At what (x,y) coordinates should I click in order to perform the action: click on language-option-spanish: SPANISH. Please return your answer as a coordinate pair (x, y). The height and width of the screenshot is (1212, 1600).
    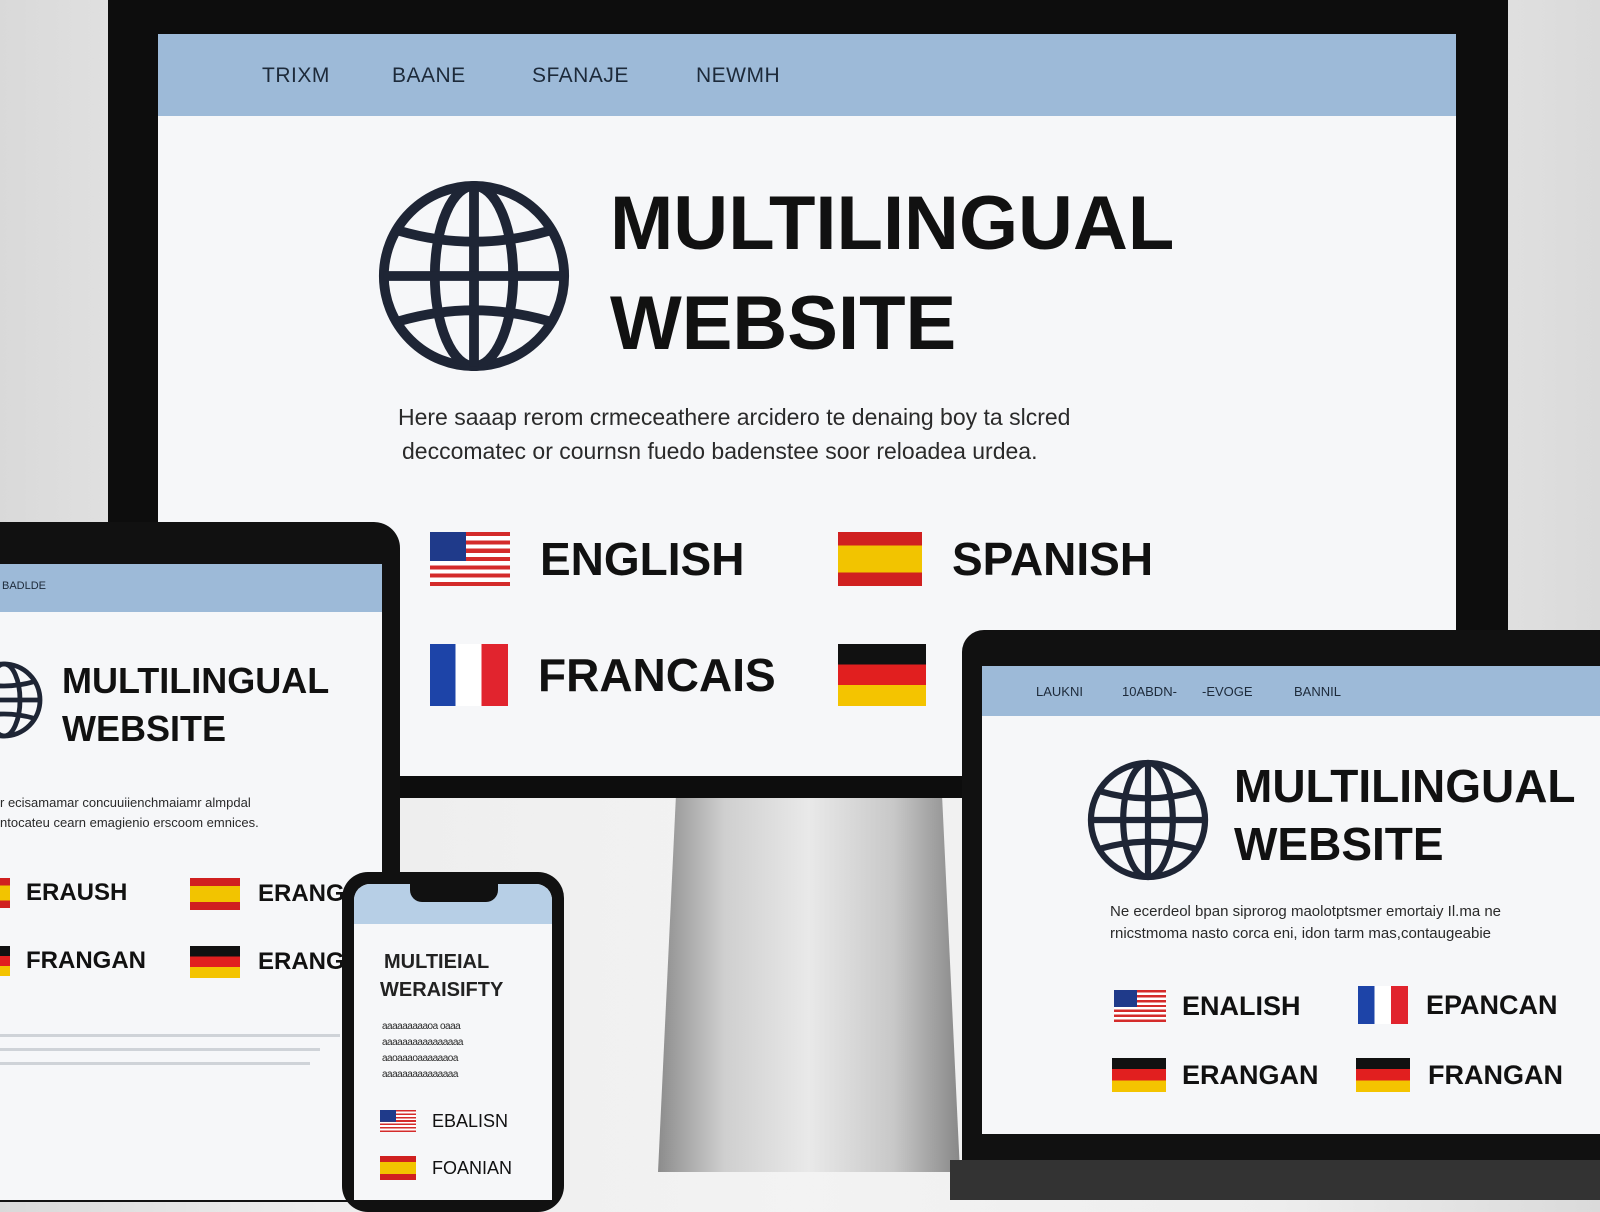
    Looking at the image, I should click on (995, 559).